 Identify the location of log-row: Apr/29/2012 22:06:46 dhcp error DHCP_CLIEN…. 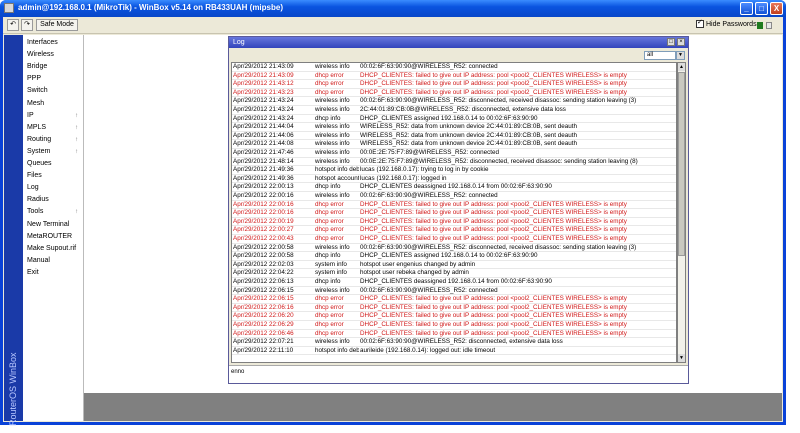
(454, 334).